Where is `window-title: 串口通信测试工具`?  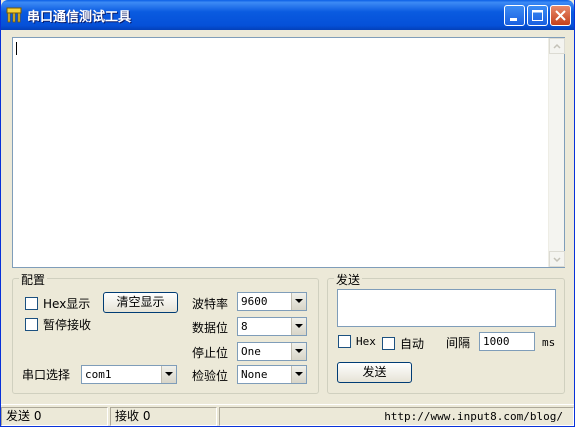
window-title: 串口通信测试工具 is located at coordinates (79, 17).